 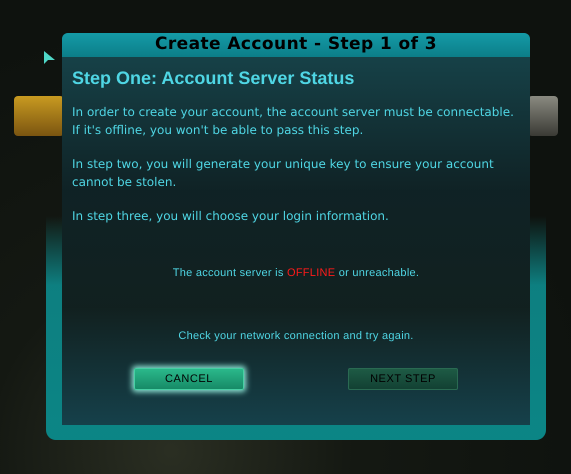 What do you see at coordinates (293, 121) in the screenshot?
I see `instruction-text: In order to create your account, the account server must be connectable. If it's offline, you won't be able to pass this step.` at bounding box center [293, 121].